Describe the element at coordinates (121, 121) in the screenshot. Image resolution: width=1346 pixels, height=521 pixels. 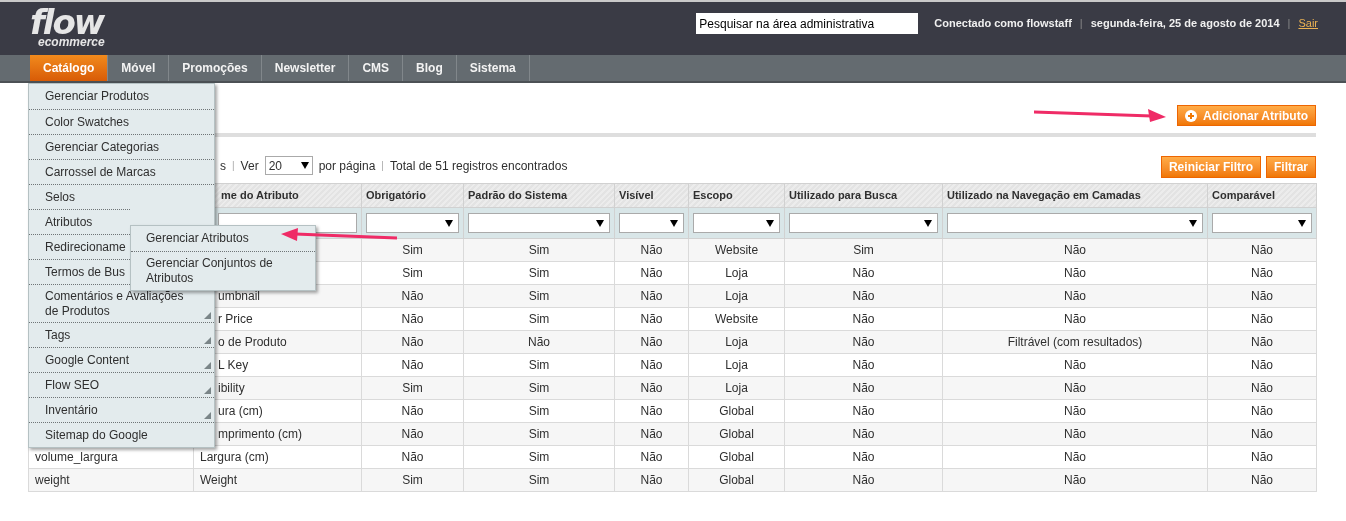
I see `menu-item: Color Swatches` at that location.